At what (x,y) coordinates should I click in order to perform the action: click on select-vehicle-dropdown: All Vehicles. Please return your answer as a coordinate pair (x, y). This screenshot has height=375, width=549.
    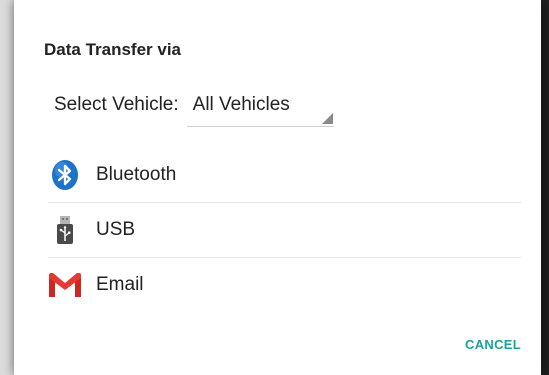
    Looking at the image, I should click on (260, 109).